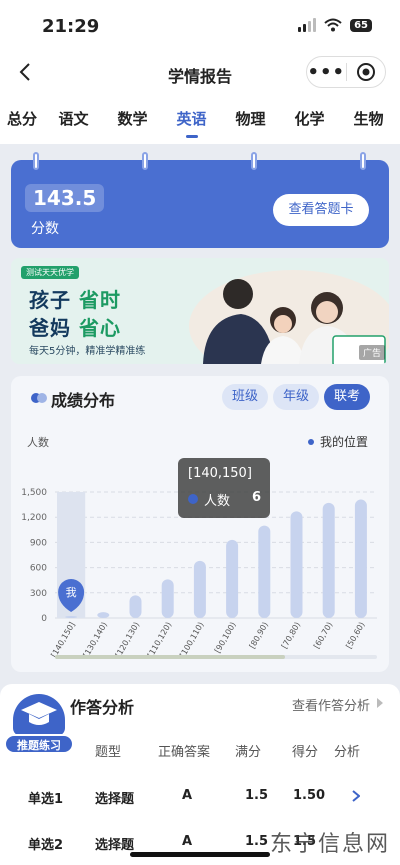  What do you see at coordinates (329, 844) in the screenshot?
I see `watermark: 东宁信息网` at bounding box center [329, 844].